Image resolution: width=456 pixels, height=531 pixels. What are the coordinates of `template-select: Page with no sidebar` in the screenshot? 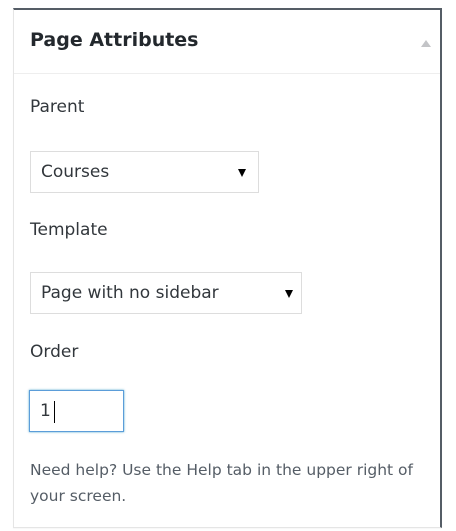 It's located at (166, 293).